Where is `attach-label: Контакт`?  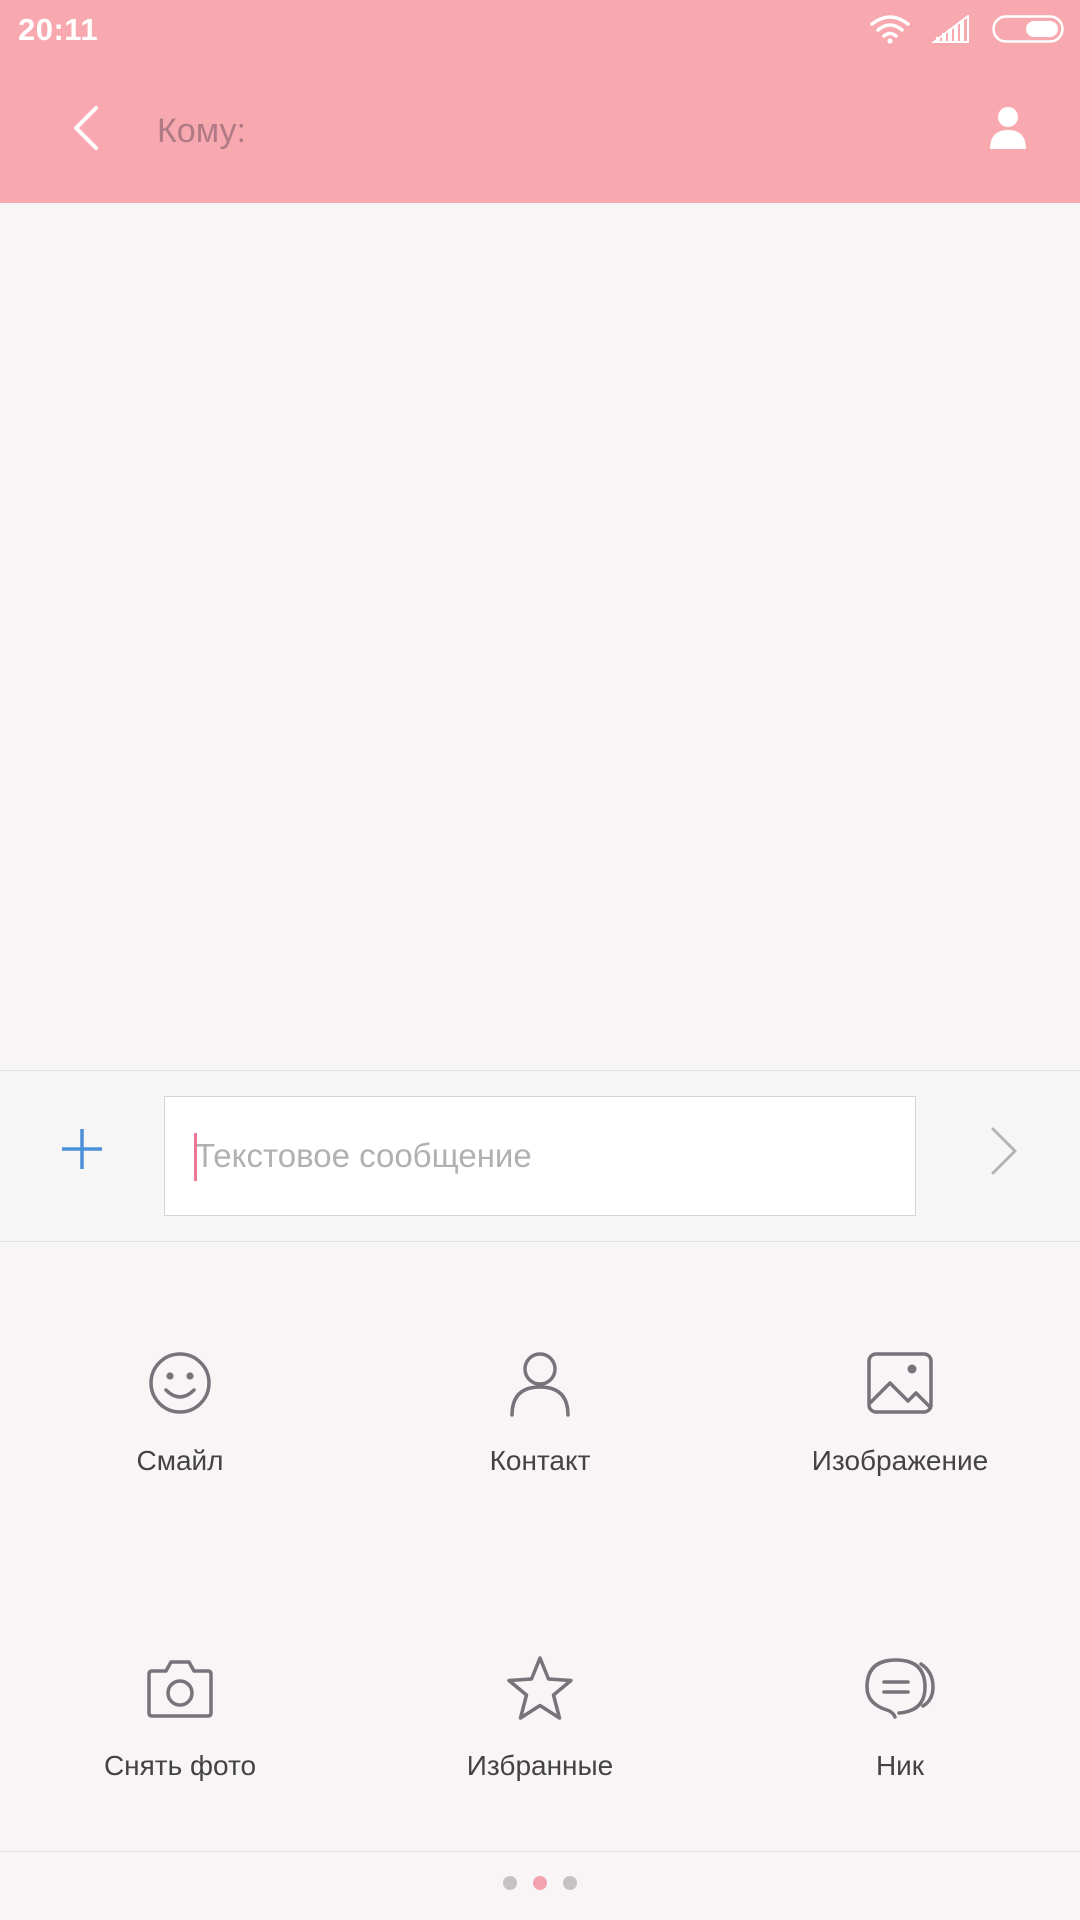 attach-label: Контакт is located at coordinates (540, 1460).